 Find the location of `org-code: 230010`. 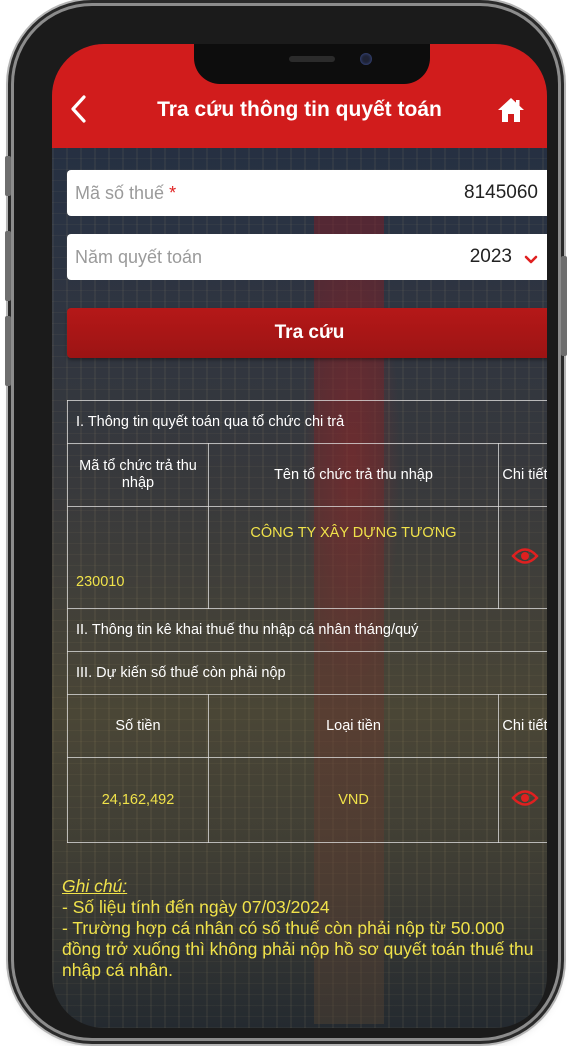

org-code: 230010 is located at coordinates (138, 557).